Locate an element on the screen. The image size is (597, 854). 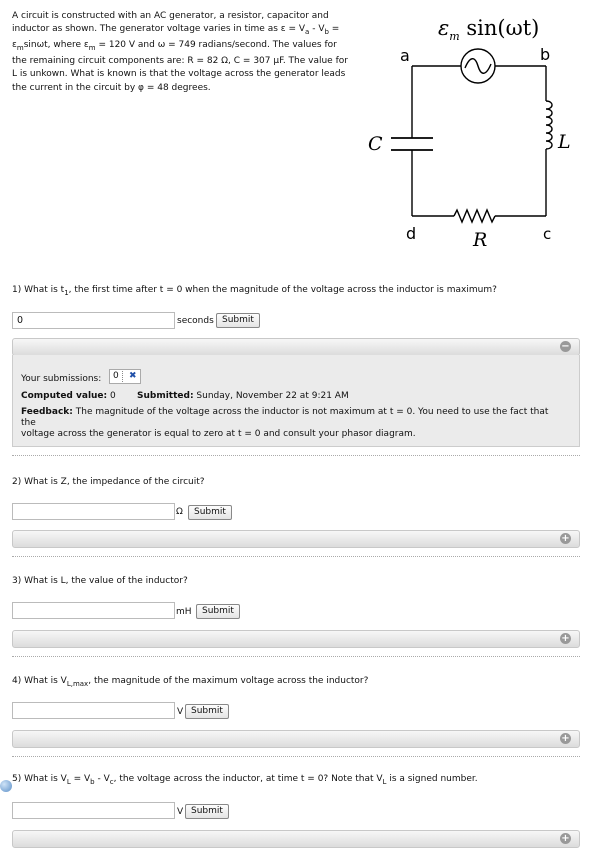
answer-1-input: 0 is located at coordinates (93, 320).